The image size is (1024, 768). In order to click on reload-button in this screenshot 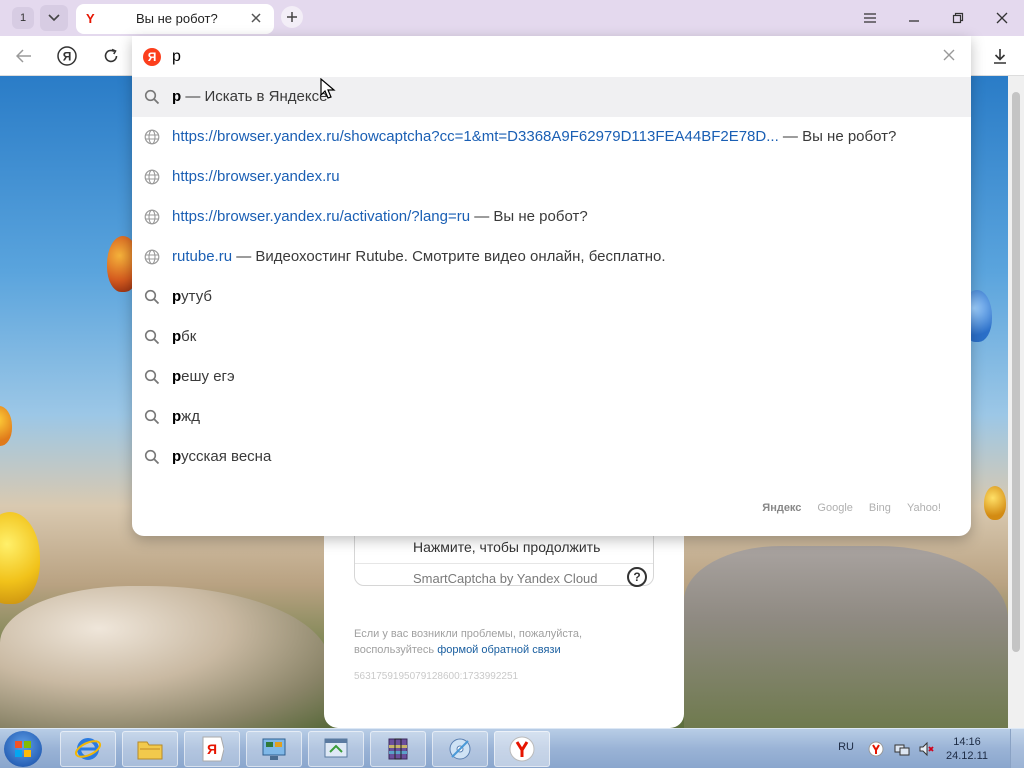, I will do `click(111, 56)`.